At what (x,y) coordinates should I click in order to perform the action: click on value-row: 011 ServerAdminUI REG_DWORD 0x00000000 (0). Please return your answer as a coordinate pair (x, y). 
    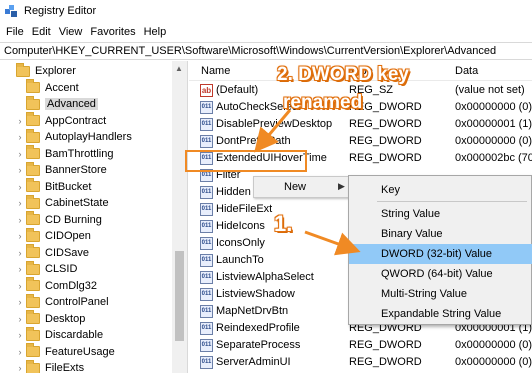
    Looking at the image, I should click on (360, 362).